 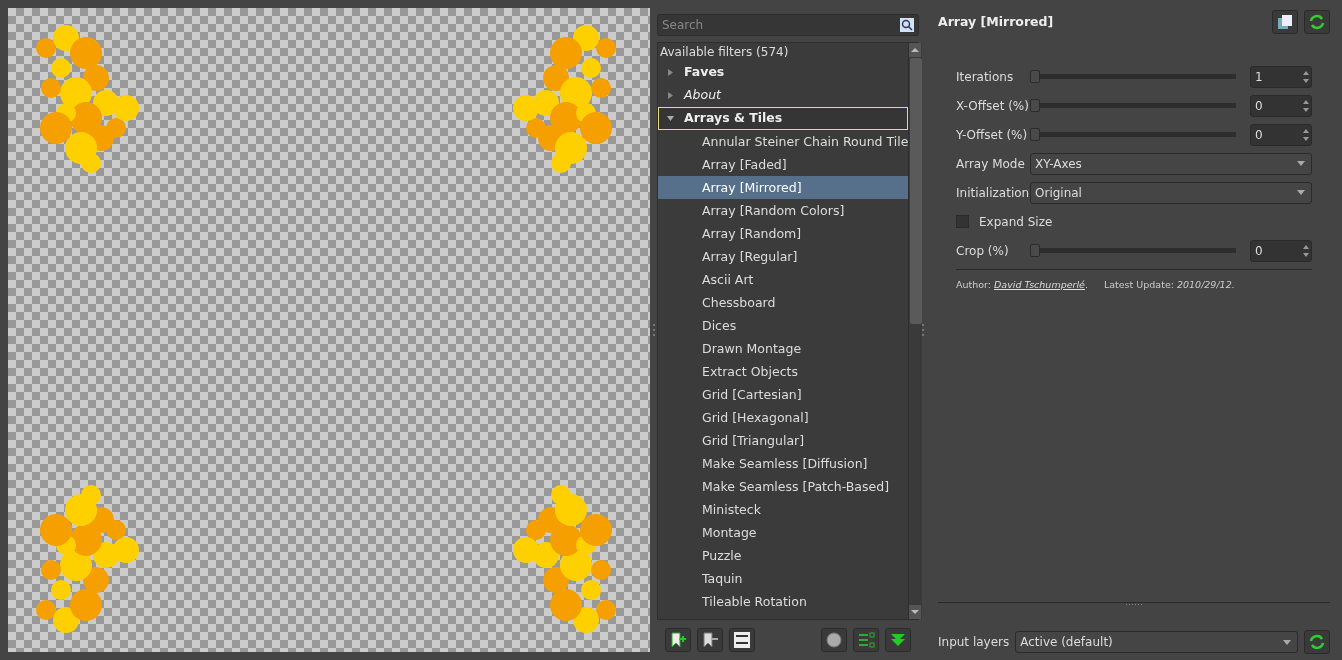 What do you see at coordinates (783, 371) in the screenshot?
I see `filter-item: Extract Objects` at bounding box center [783, 371].